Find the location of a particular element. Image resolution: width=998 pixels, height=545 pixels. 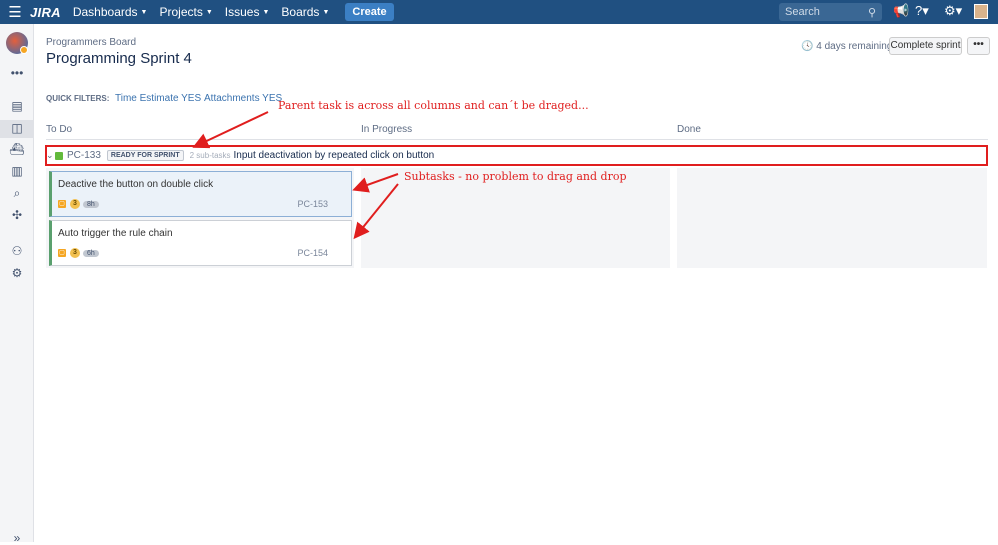

search-icon: ⚲ is located at coordinates (871, 12).